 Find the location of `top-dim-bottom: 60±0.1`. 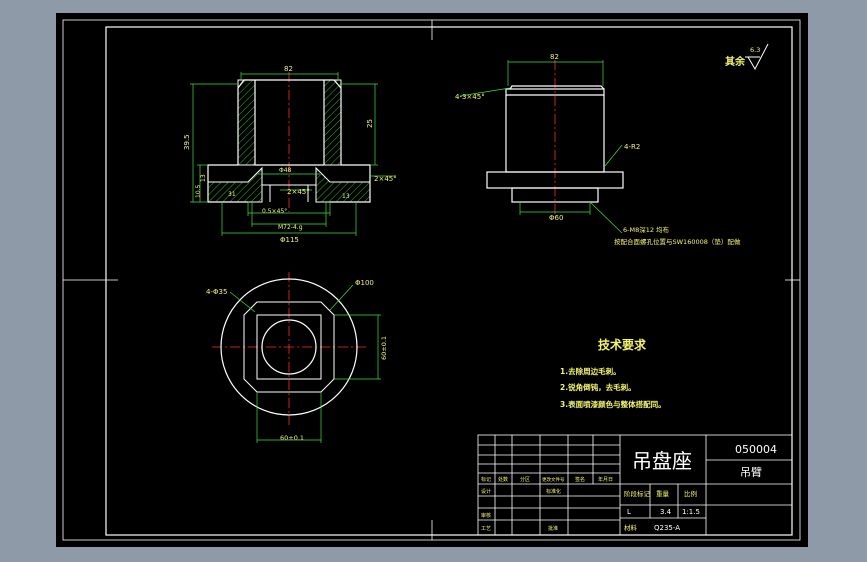

top-dim-bottom: 60±0.1 is located at coordinates (292, 438).